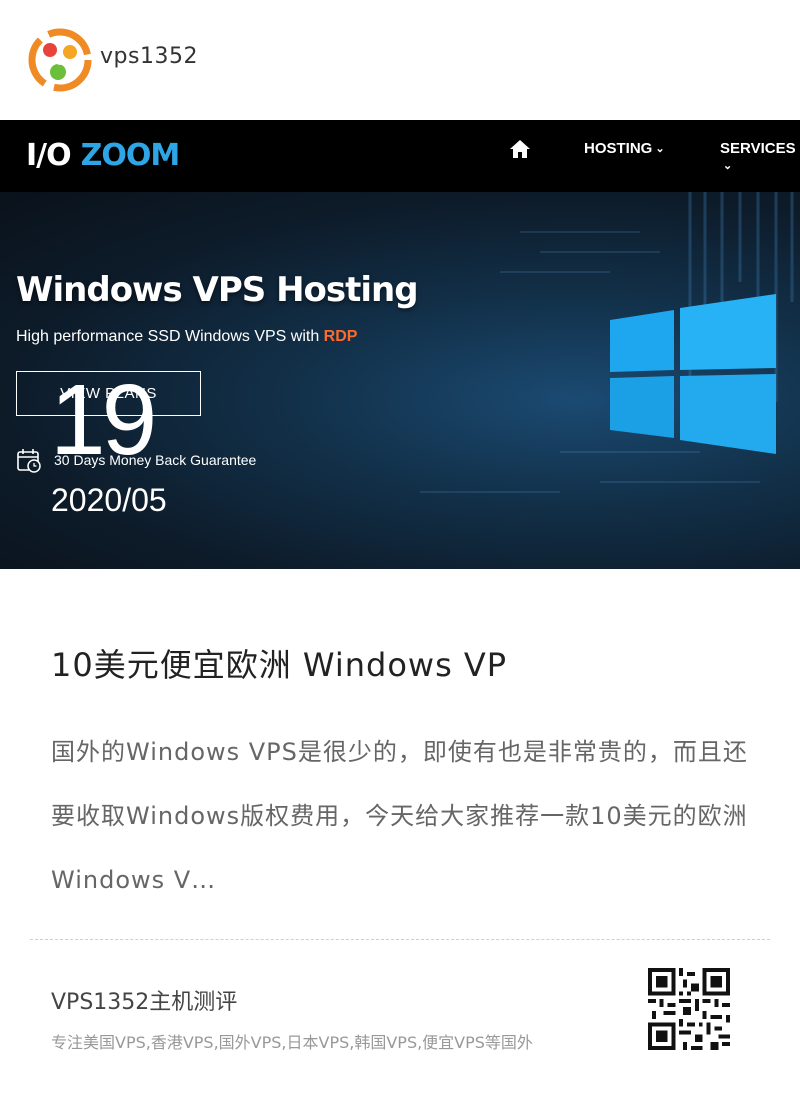 This screenshot has height=1120, width=800. Describe the element at coordinates (693, 374) in the screenshot. I see `windows-logo-icon` at that location.